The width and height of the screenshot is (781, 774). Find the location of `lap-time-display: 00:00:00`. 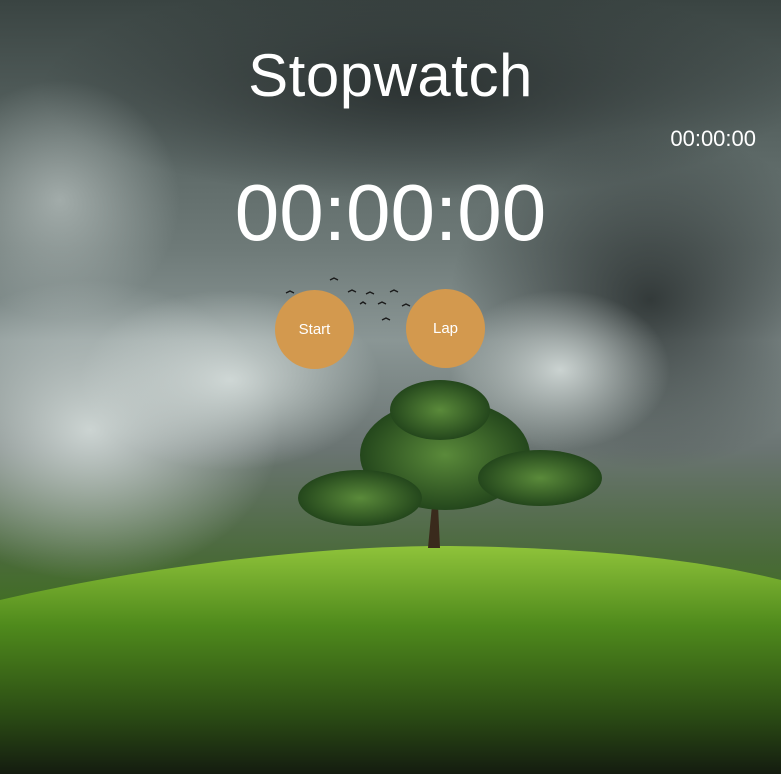

lap-time-display: 00:00:00 is located at coordinates (713, 138).